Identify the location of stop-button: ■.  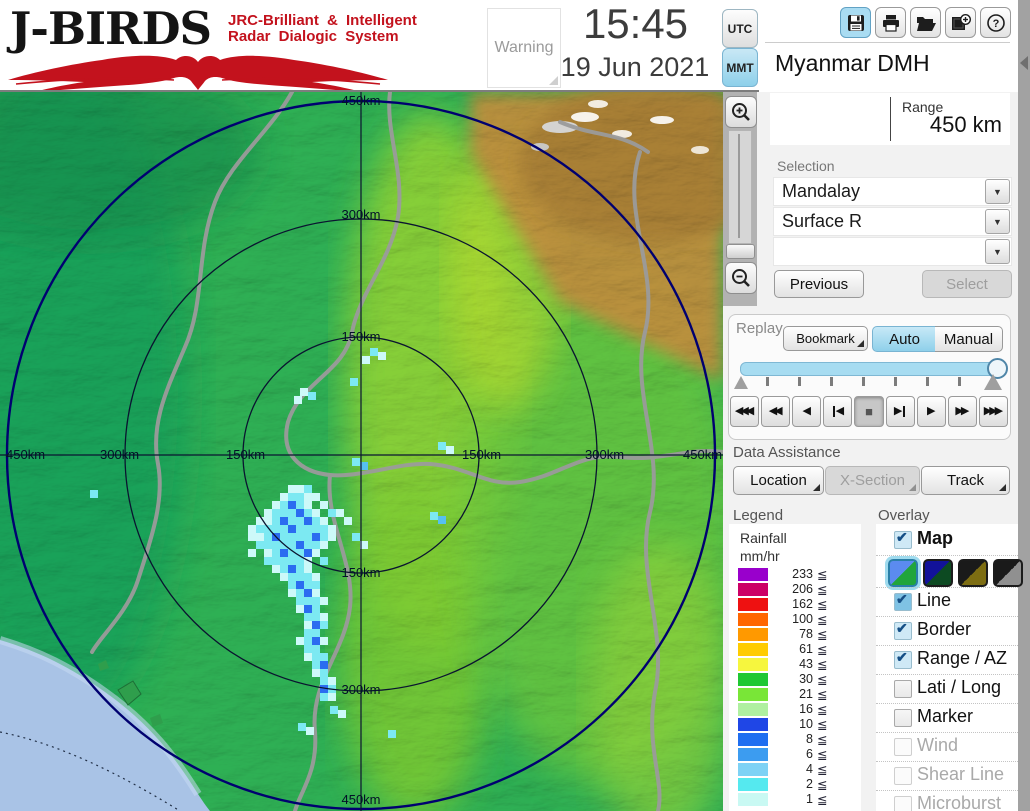
(869, 411).